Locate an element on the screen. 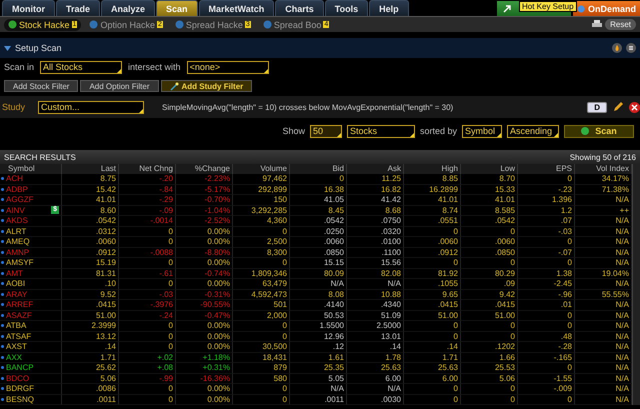 The image size is (640, 409). print-icon is located at coordinates (597, 24).